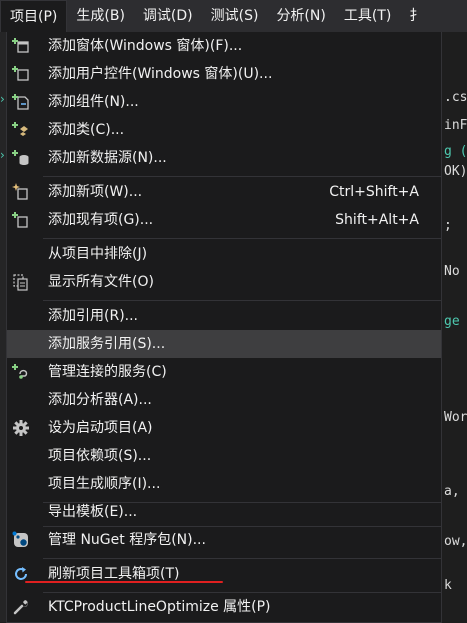 This screenshot has height=623, width=467. What do you see at coordinates (101, 282) in the screenshot?
I see `menu-item-label: 显示所有文件(O)` at bounding box center [101, 282].